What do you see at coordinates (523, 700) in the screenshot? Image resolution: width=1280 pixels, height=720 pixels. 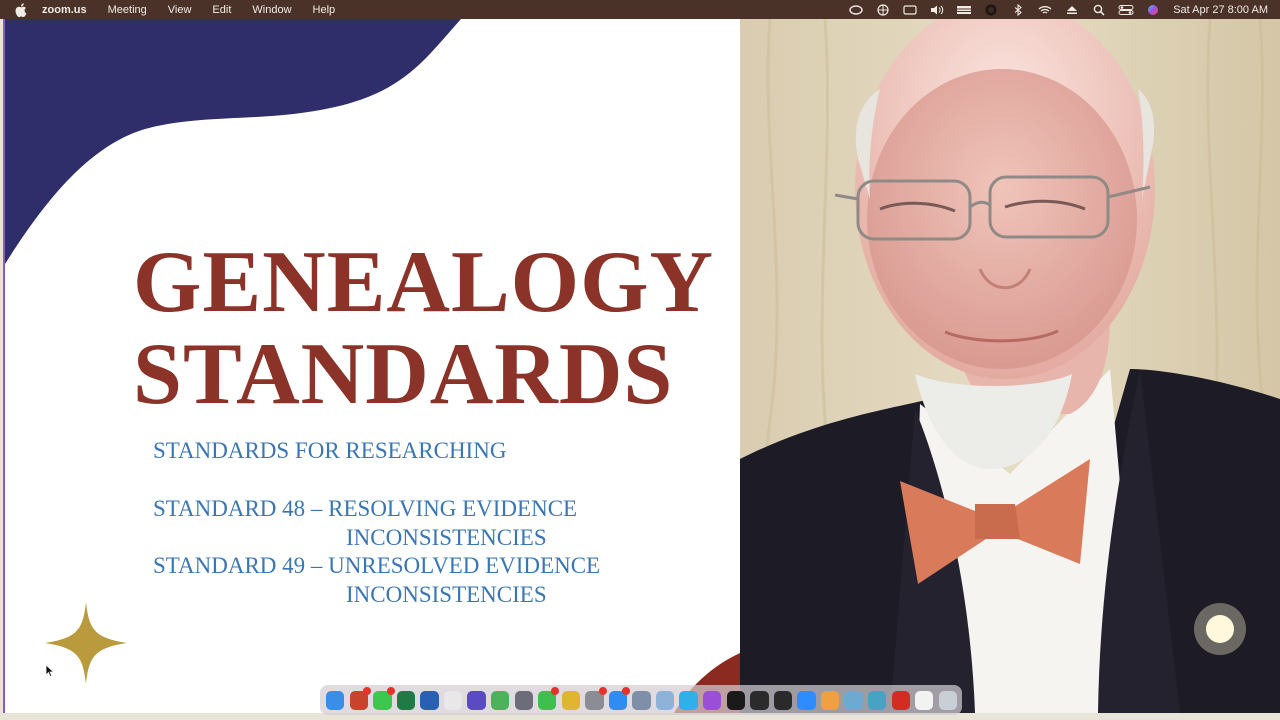 I see `launchpad-icon` at bounding box center [523, 700].